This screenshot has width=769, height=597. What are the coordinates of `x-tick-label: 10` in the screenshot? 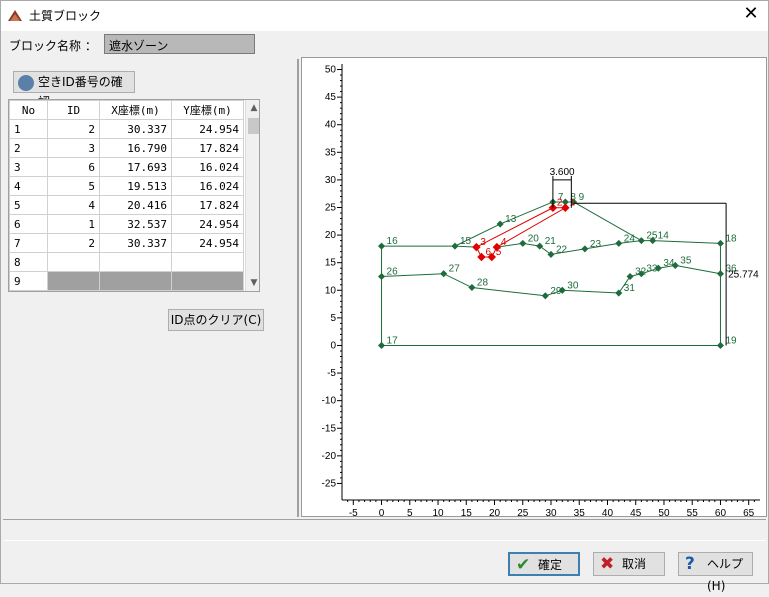 It's located at (438, 512).